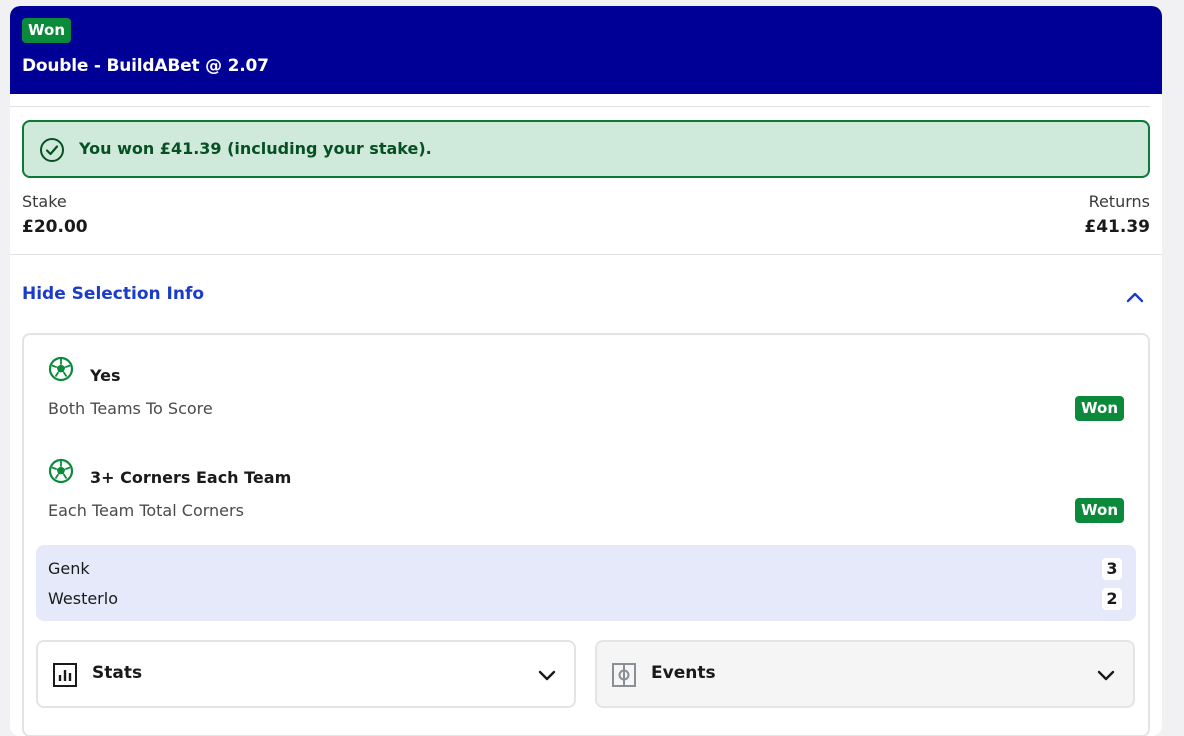  What do you see at coordinates (146, 510) in the screenshot?
I see `selection-market: Each Team Total Corners` at bounding box center [146, 510].